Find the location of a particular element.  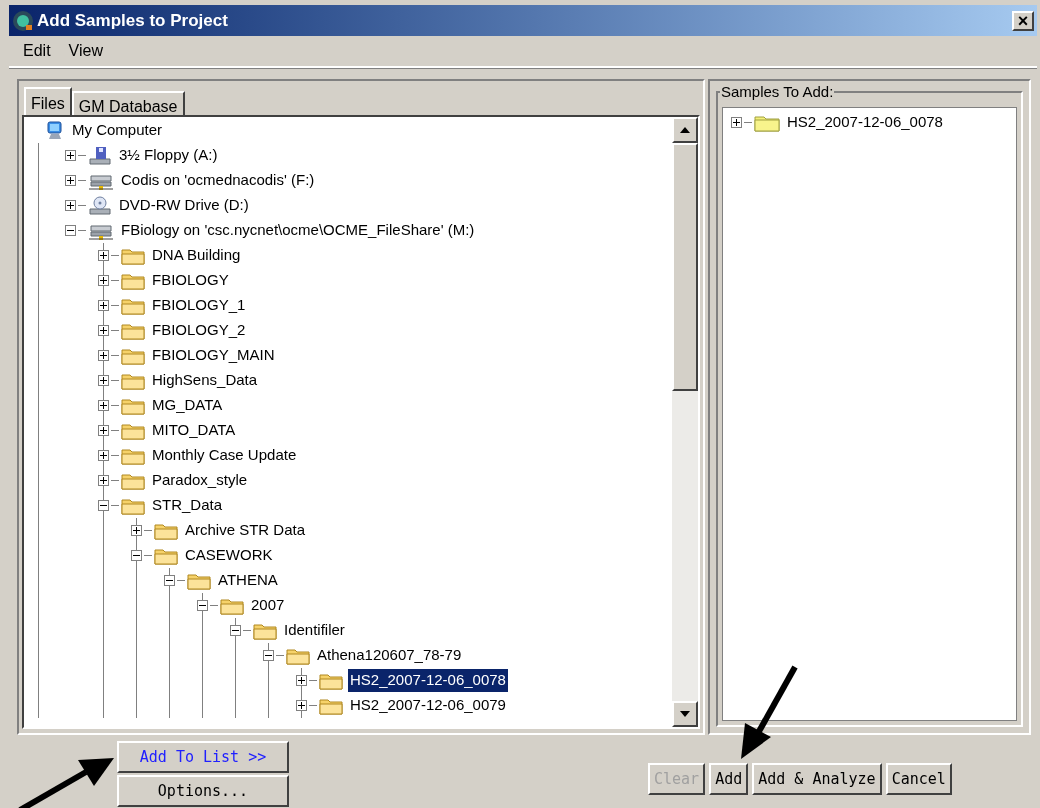

scroll-down-button is located at coordinates (685, 714).